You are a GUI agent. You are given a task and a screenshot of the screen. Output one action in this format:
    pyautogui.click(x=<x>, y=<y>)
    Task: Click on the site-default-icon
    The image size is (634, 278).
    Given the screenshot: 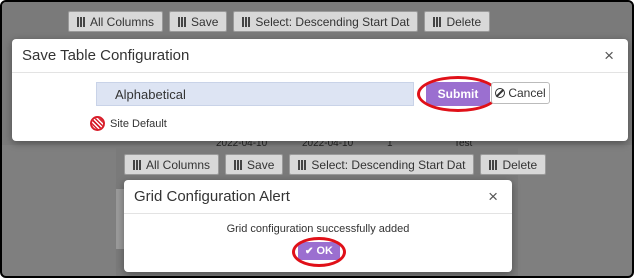 What is the action you would take?
    pyautogui.click(x=97, y=123)
    